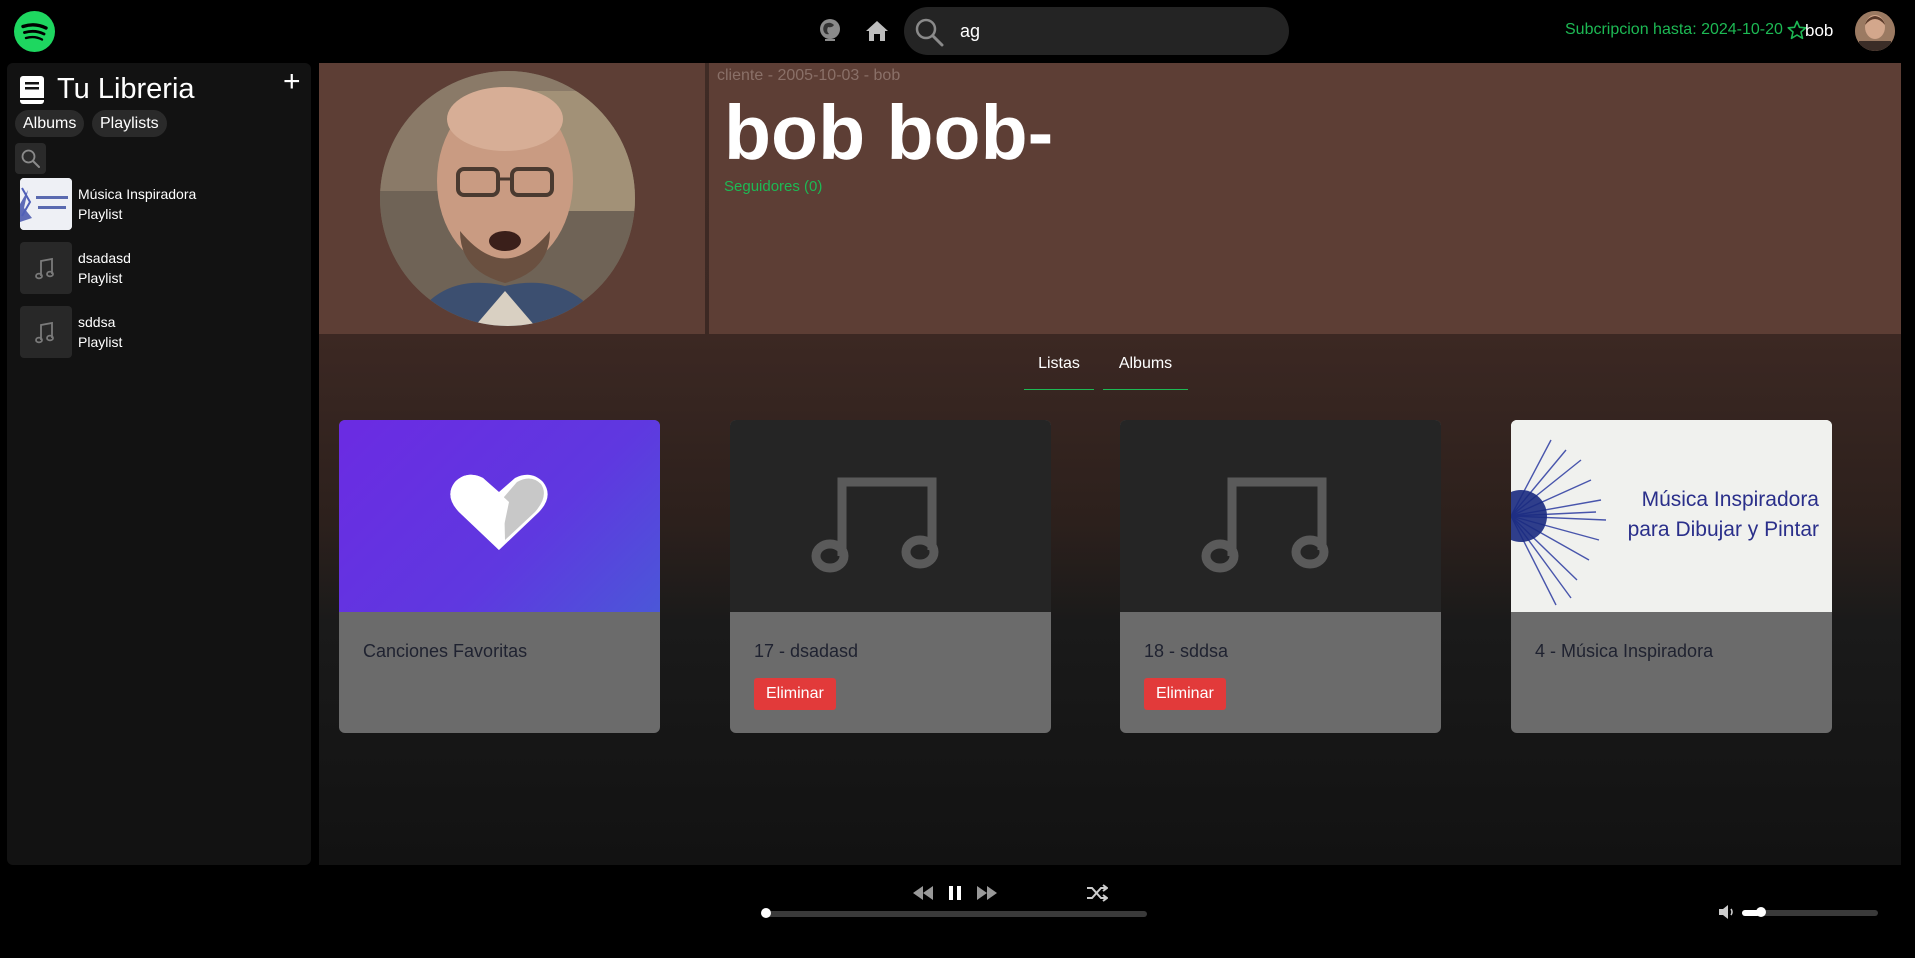 This screenshot has width=1915, height=958. What do you see at coordinates (292, 82) in the screenshot?
I see `add-playlist-button: +` at bounding box center [292, 82].